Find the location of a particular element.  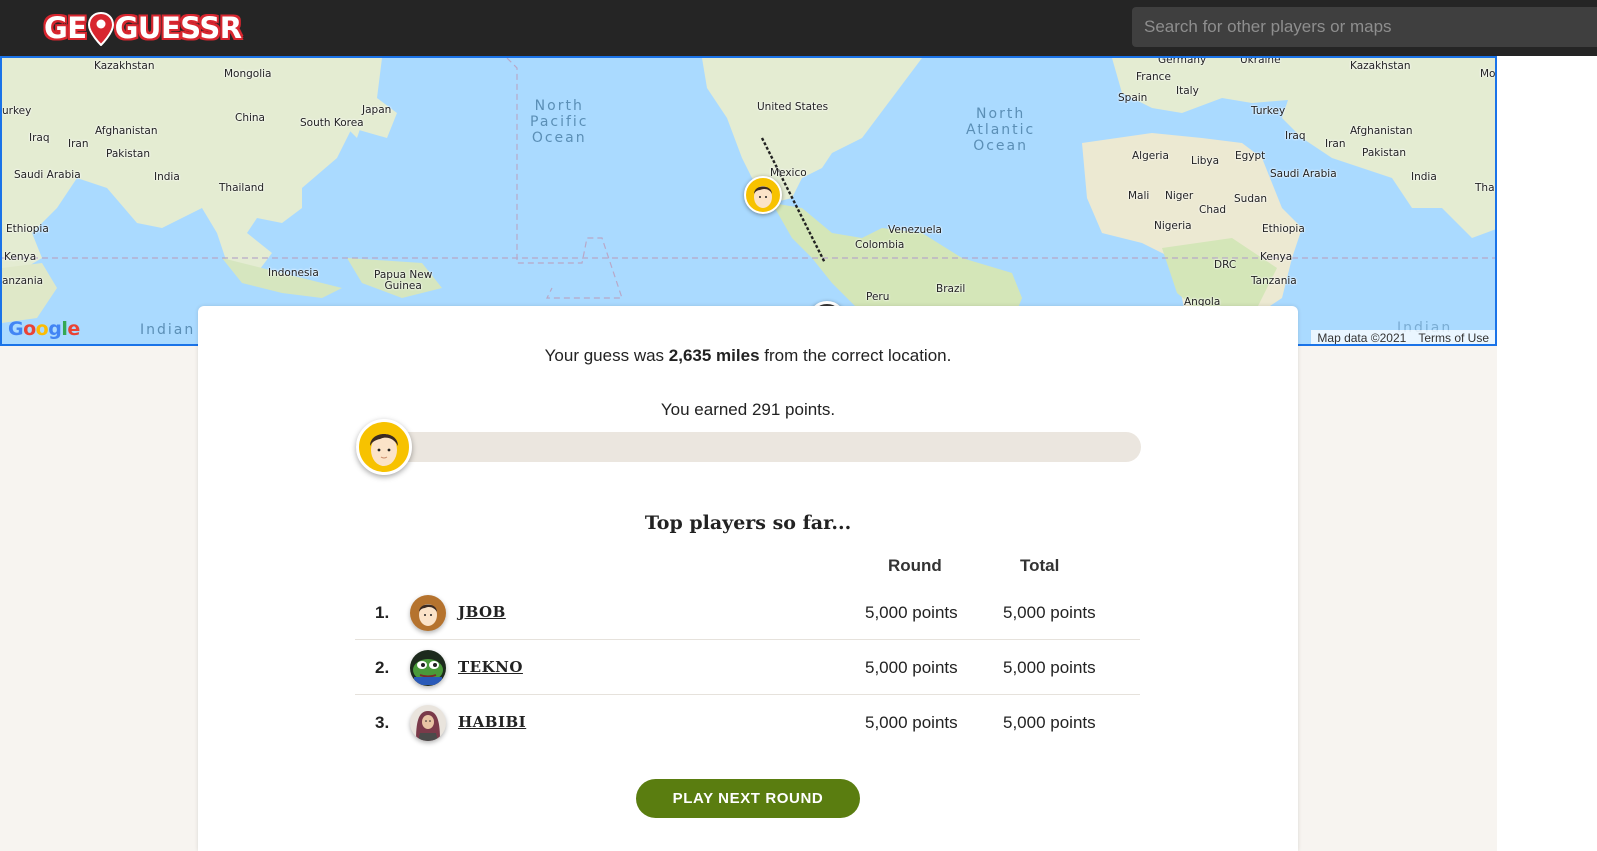

map-place-label: Papua New Guinea is located at coordinates (403, 280).